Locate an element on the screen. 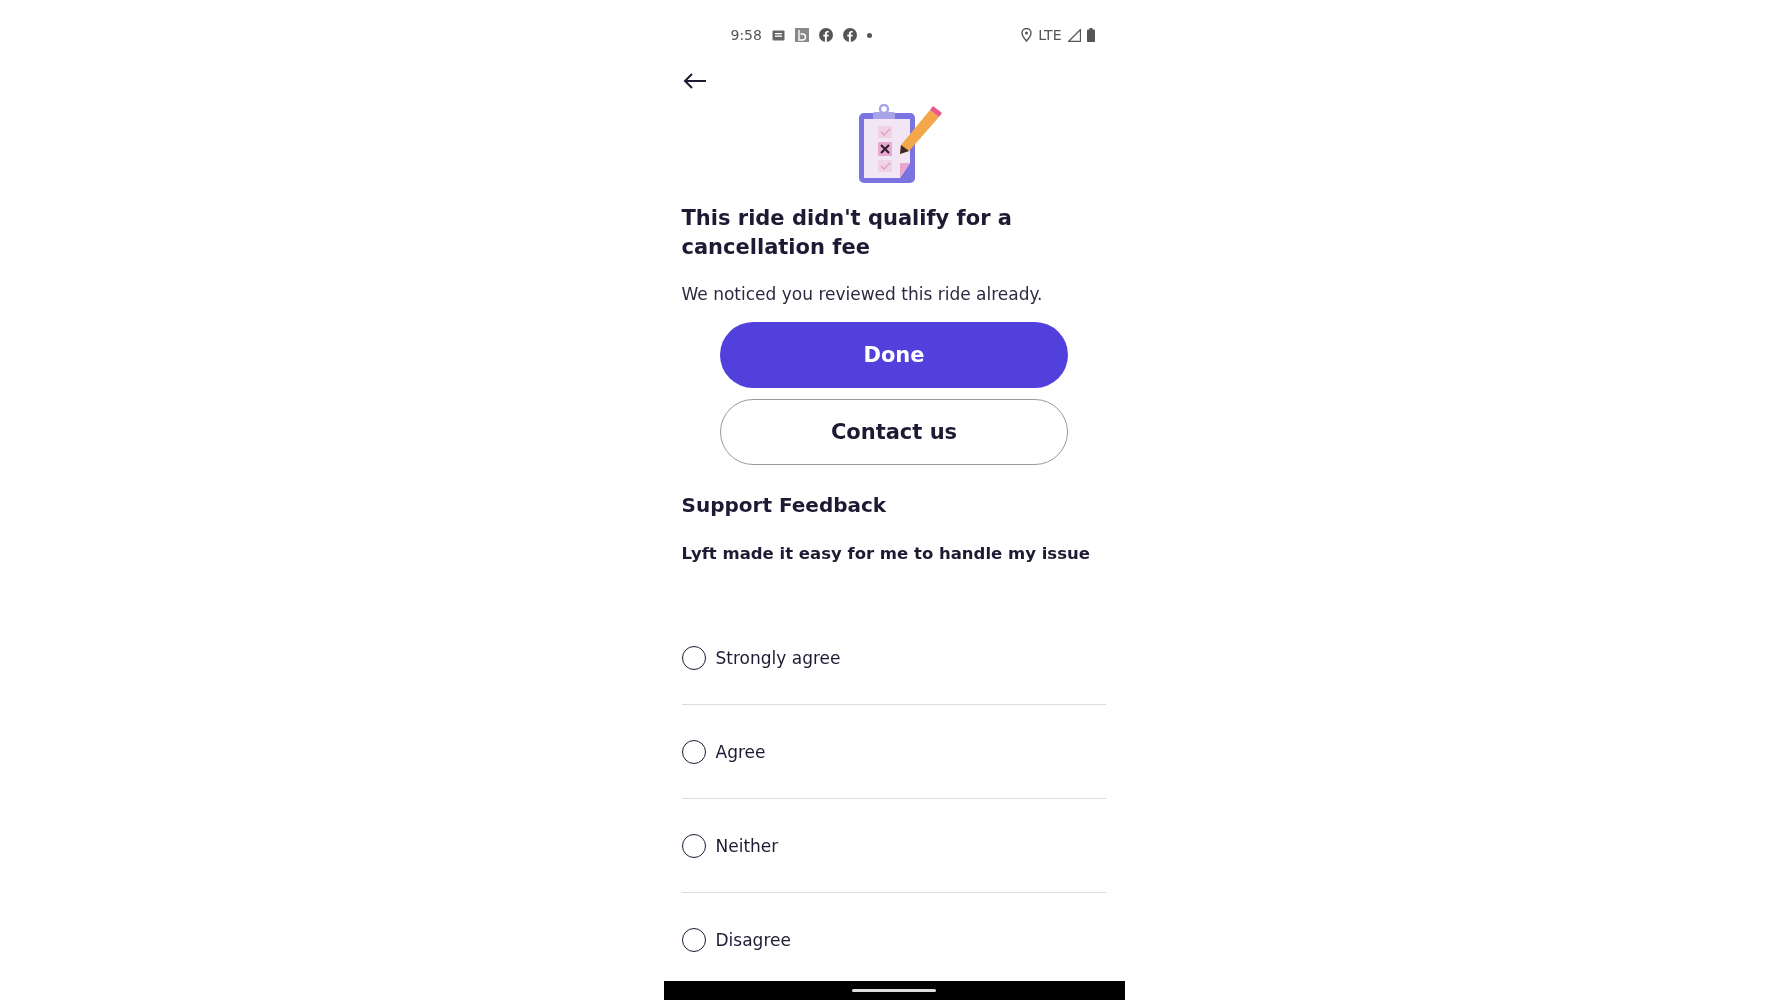 The image size is (1778, 1000). done-button: Done is located at coordinates (894, 355).